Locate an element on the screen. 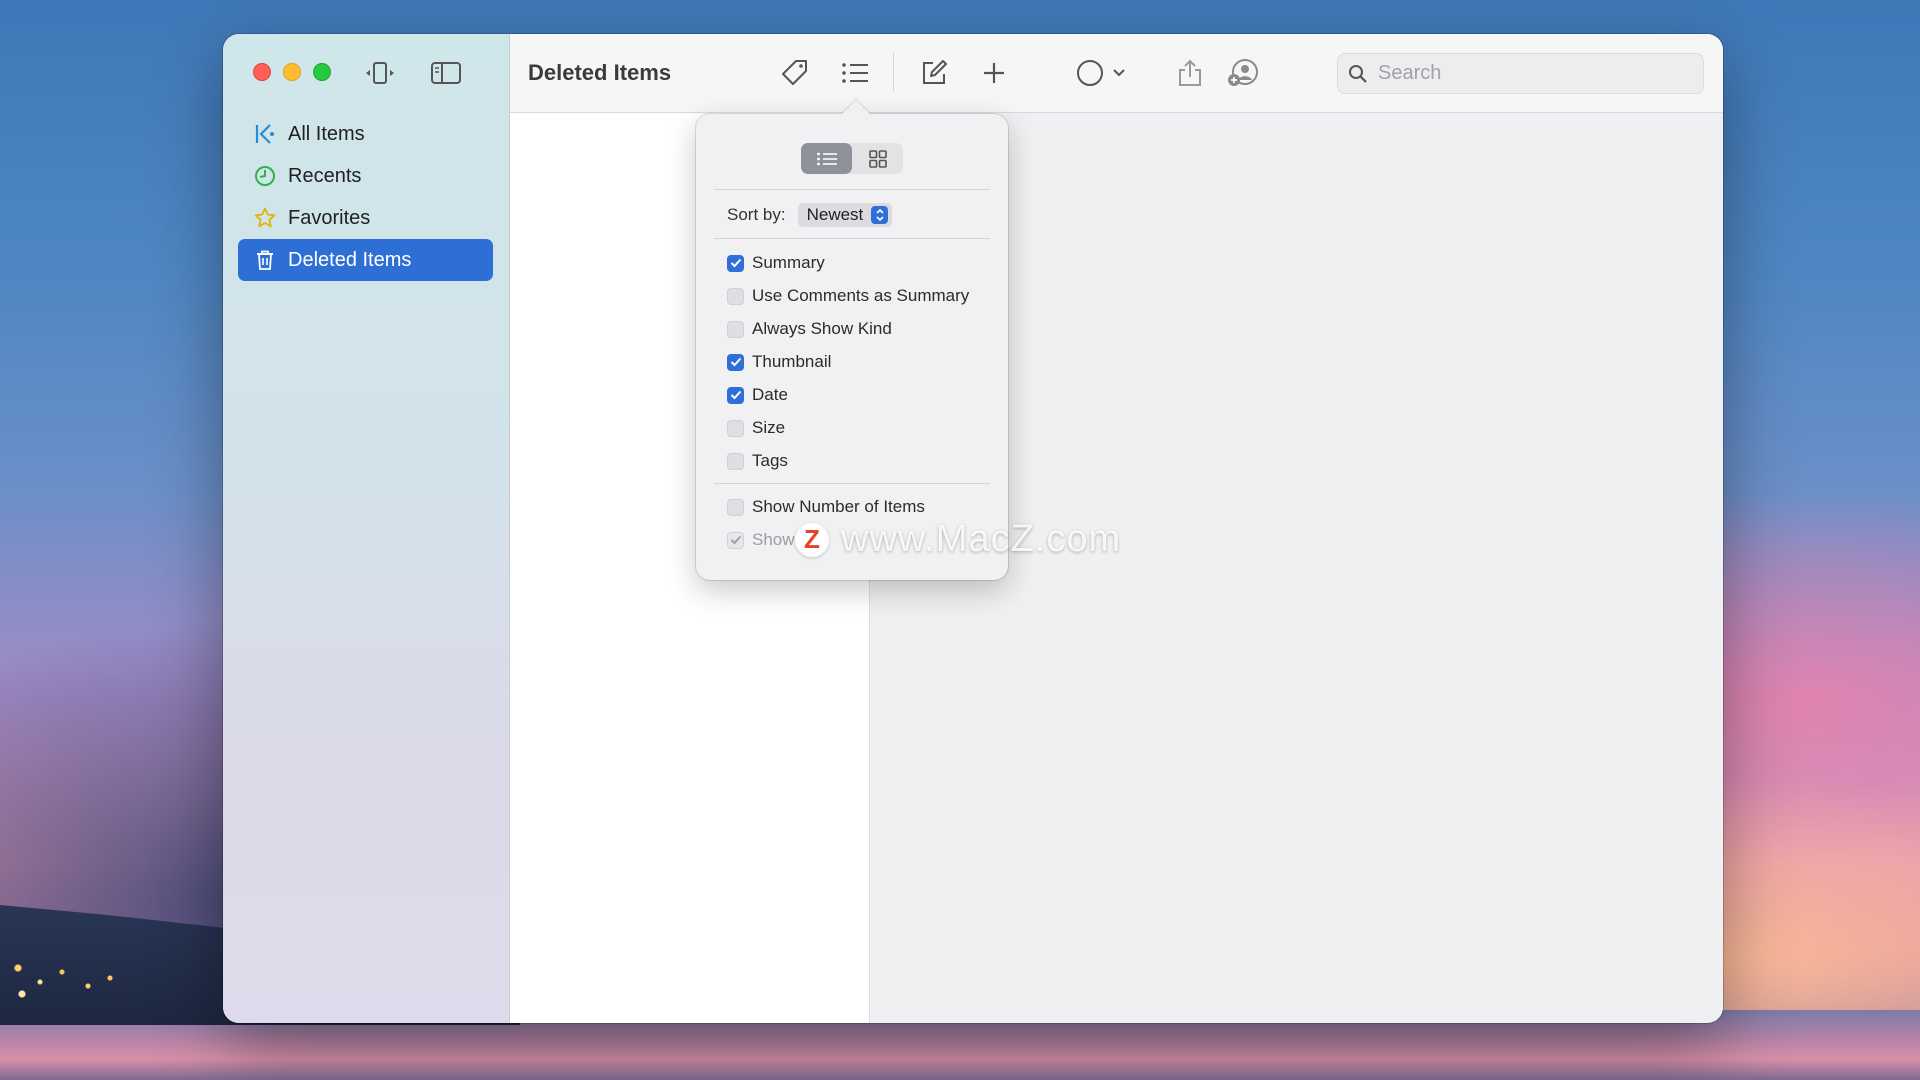 Image resolution: width=1920 pixels, height=1080 pixels. trash-icon is located at coordinates (265, 260).